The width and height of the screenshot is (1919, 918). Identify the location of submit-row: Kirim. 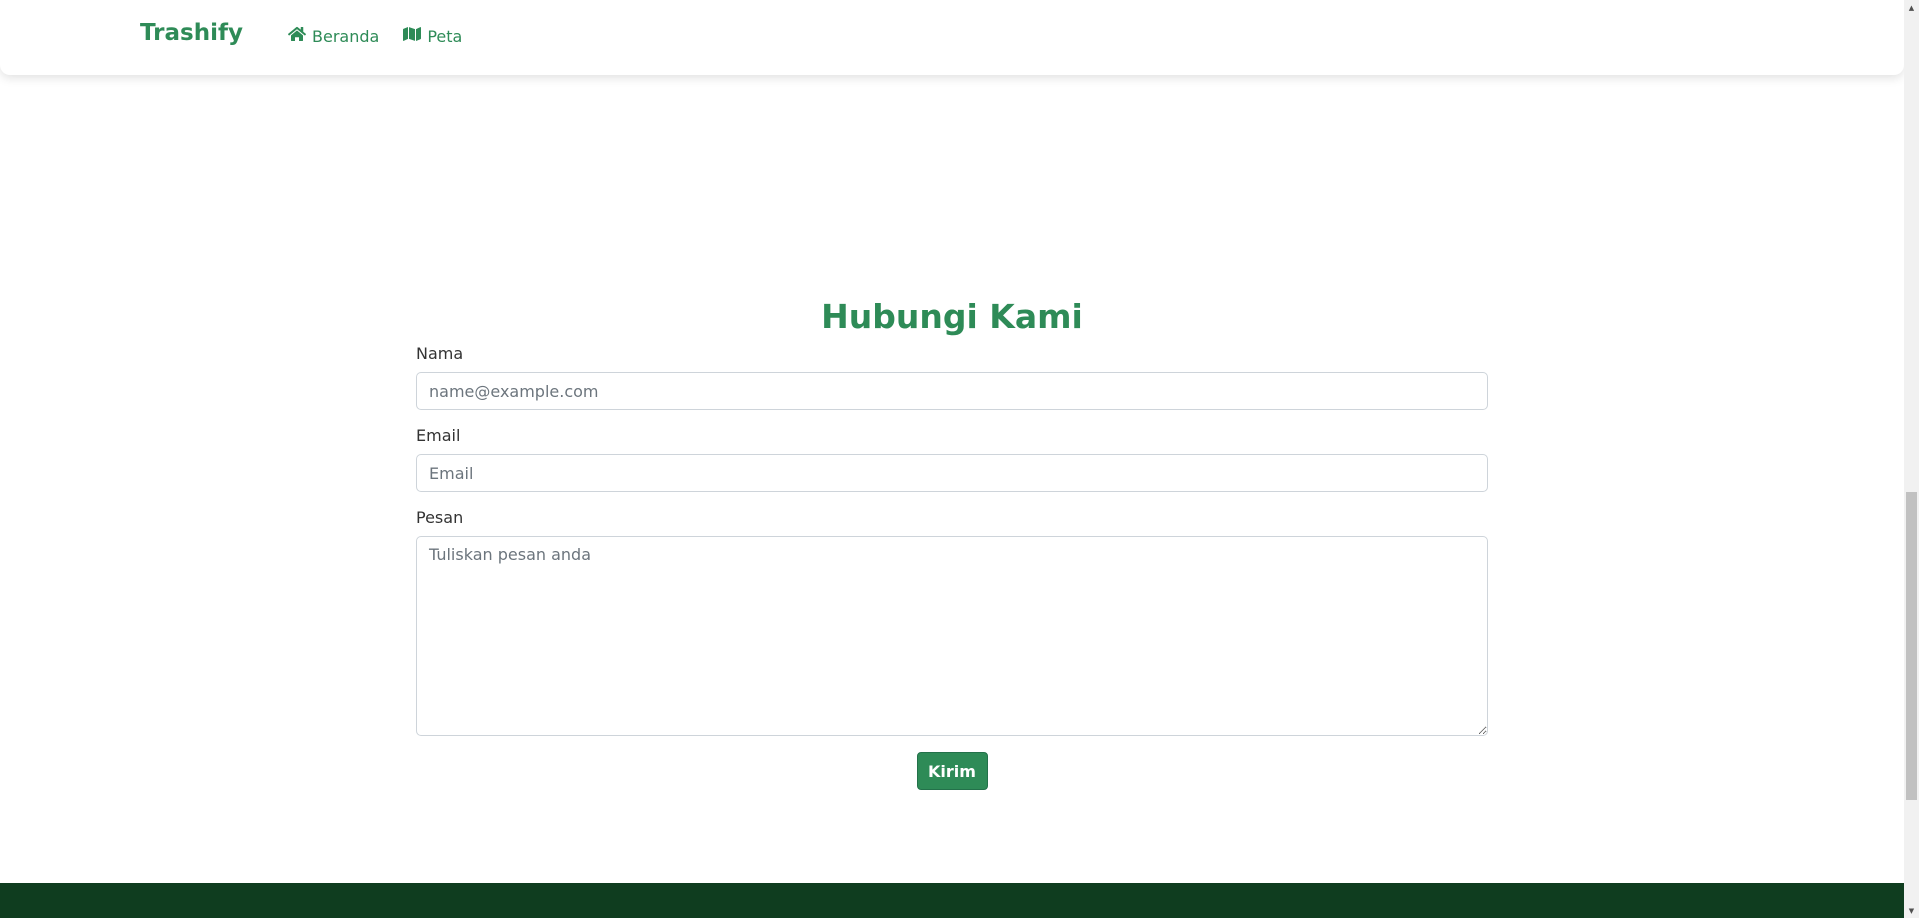
(952, 771).